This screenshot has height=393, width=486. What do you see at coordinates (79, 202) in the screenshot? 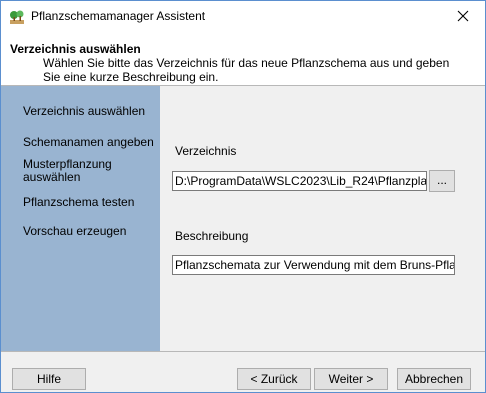
I see `sidebar-item-testen: Pflanzschema testen` at bounding box center [79, 202].